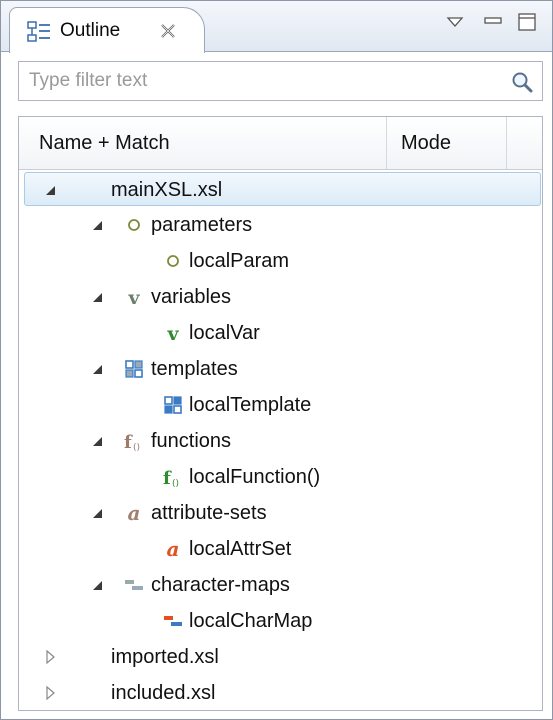 This screenshot has height=720, width=553. I want to click on maximize-icon, so click(527, 22).